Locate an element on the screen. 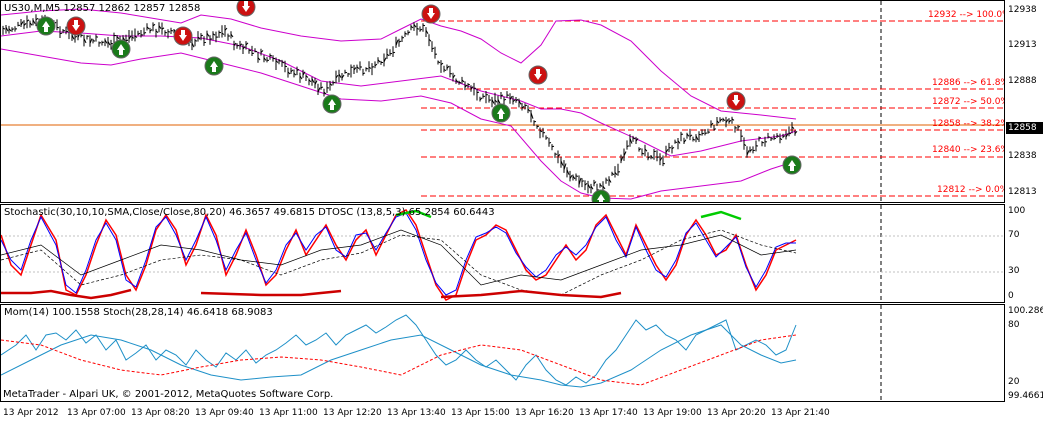 The height and width of the screenshot is (421, 1043). time-label: 13 Apr 17:40 is located at coordinates (608, 413).